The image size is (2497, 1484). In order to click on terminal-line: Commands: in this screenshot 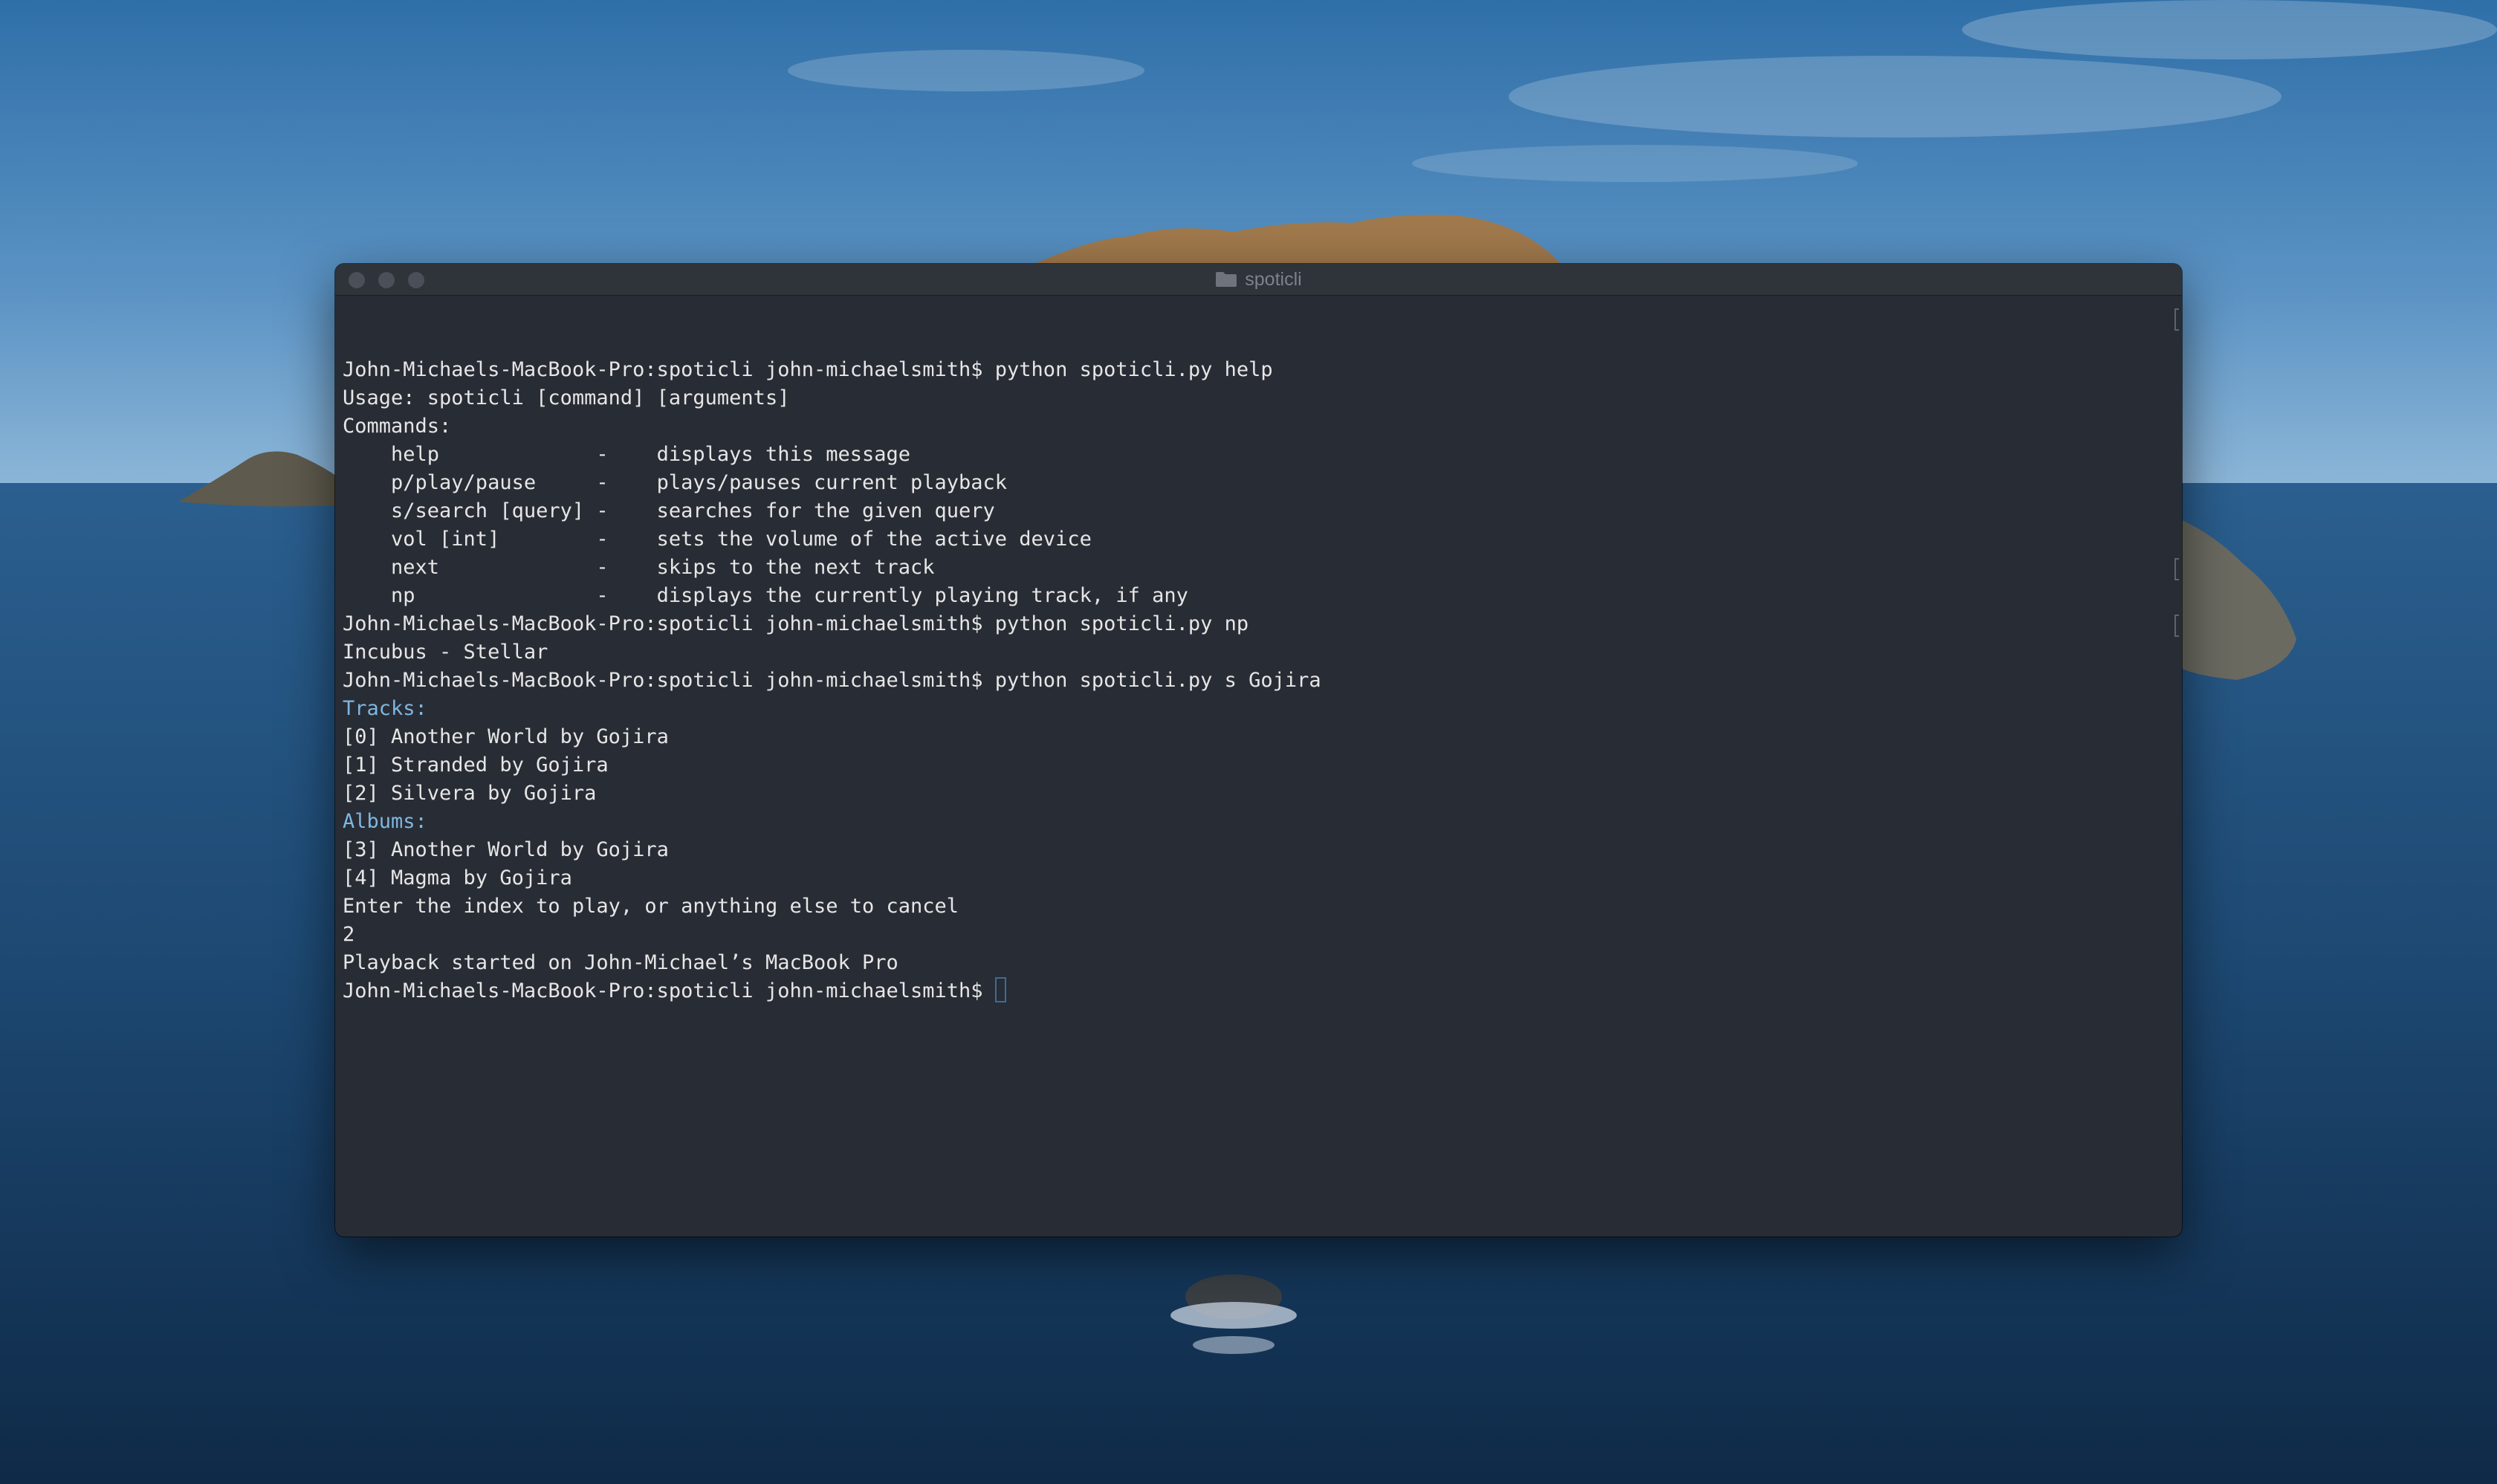, I will do `click(398, 427)`.